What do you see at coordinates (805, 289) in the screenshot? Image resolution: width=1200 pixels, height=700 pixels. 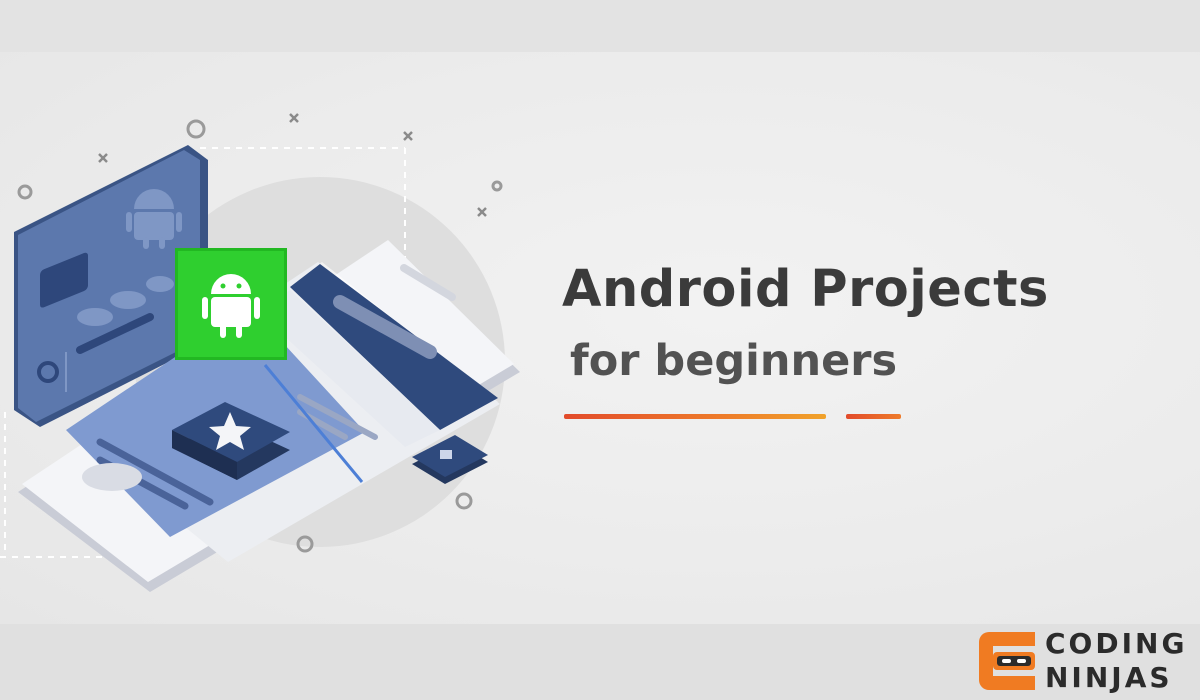 I see `banner-title: Android Projects` at bounding box center [805, 289].